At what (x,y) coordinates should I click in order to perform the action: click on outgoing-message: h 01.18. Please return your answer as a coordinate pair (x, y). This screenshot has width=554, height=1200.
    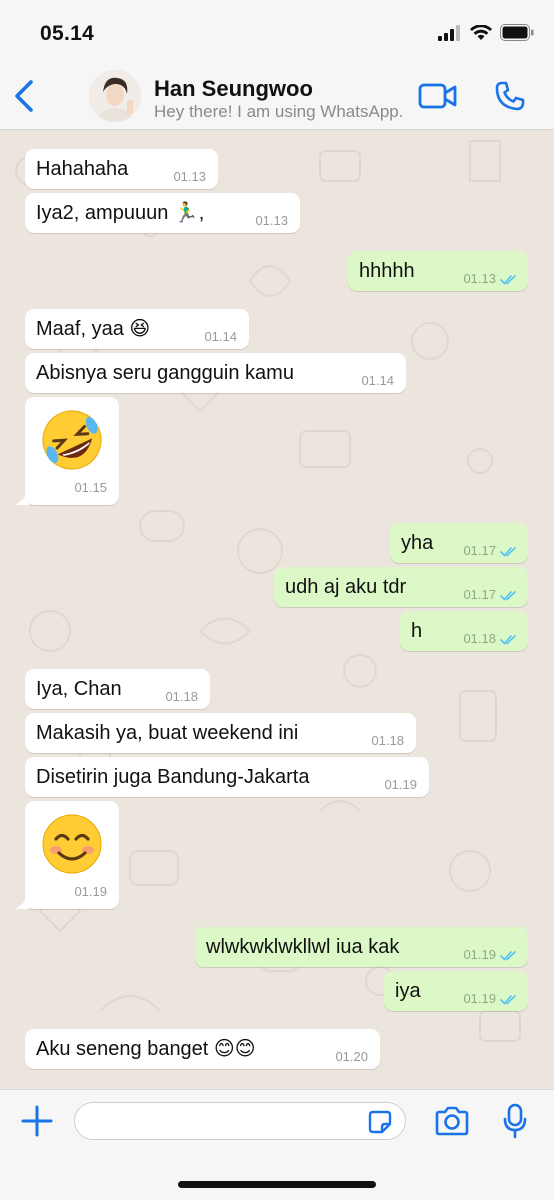
    Looking at the image, I should click on (464, 631).